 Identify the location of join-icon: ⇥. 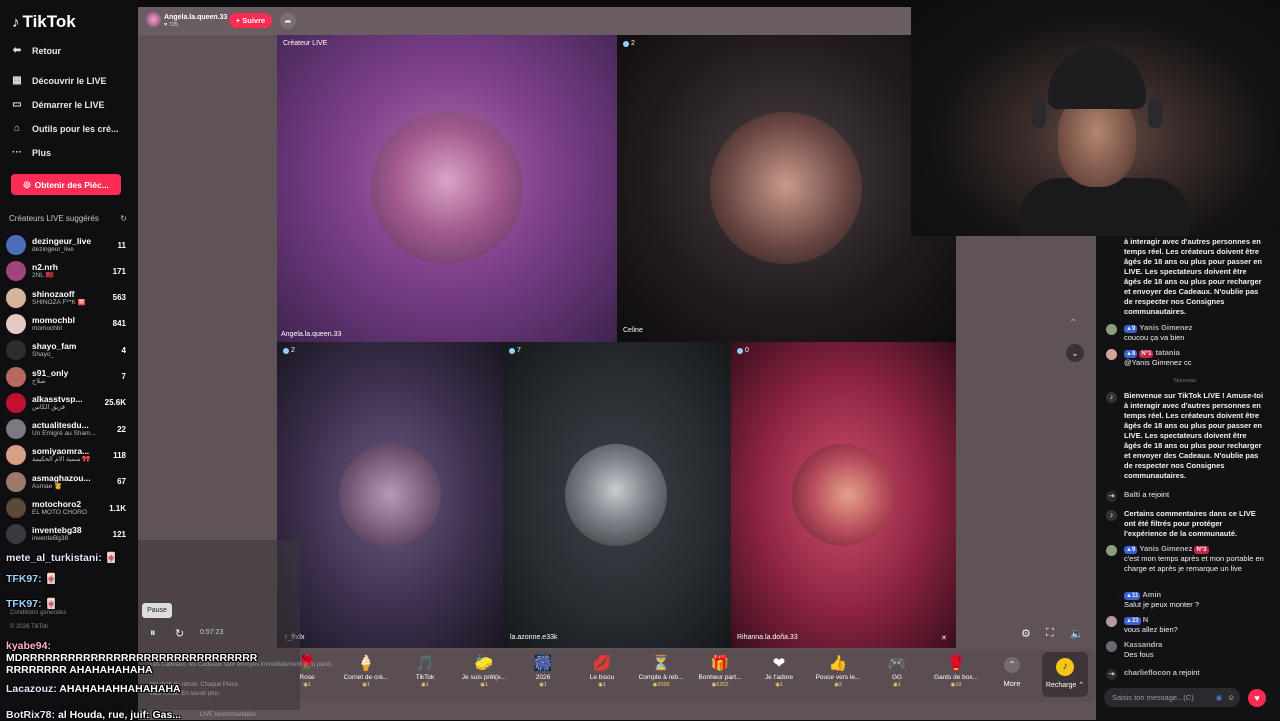
(1111, 496).